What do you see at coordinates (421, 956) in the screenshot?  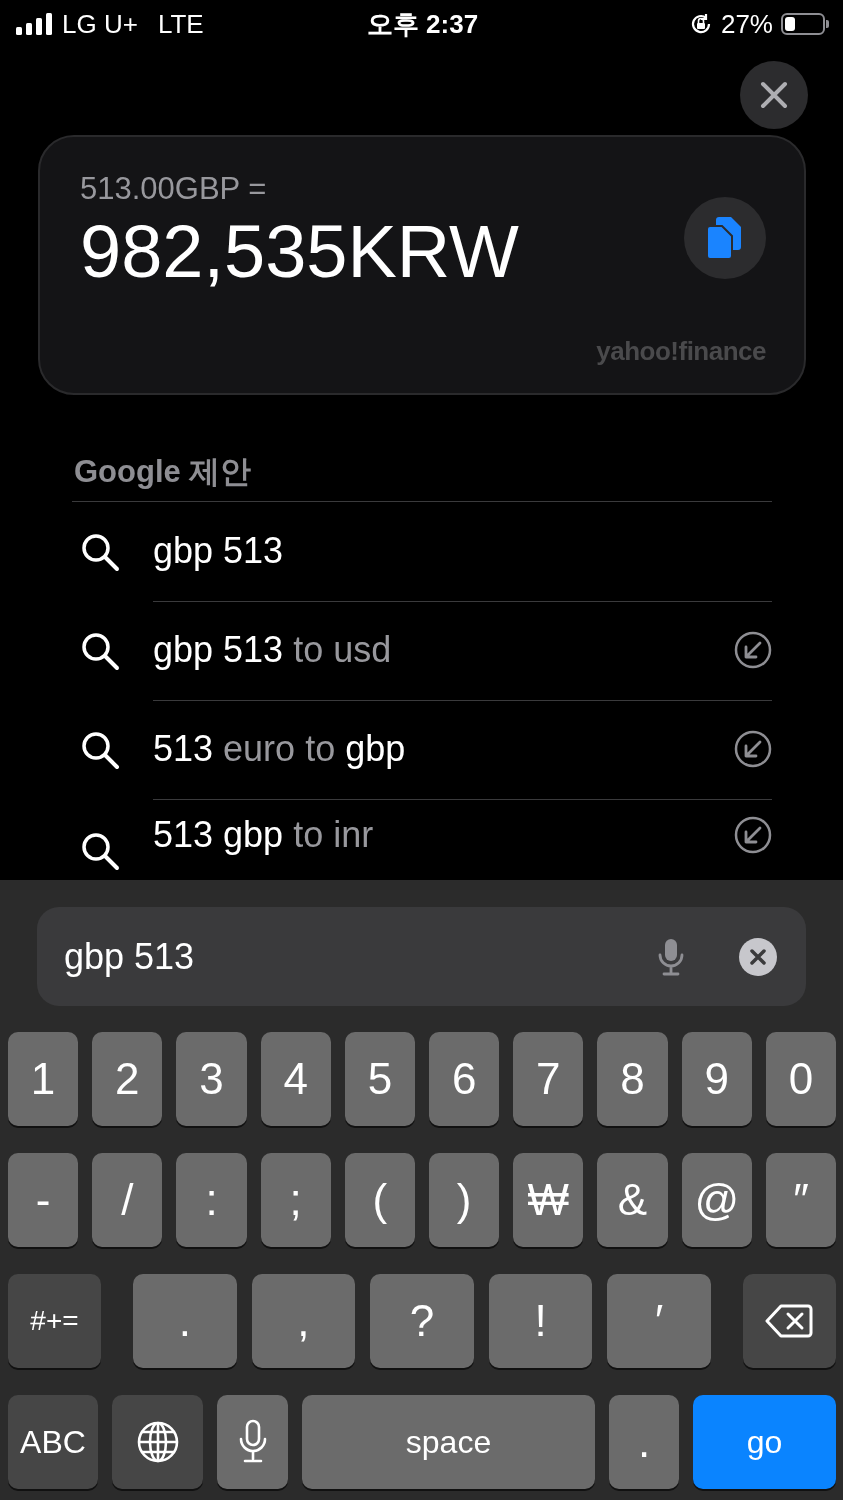 I see `search-field: gbp 513` at bounding box center [421, 956].